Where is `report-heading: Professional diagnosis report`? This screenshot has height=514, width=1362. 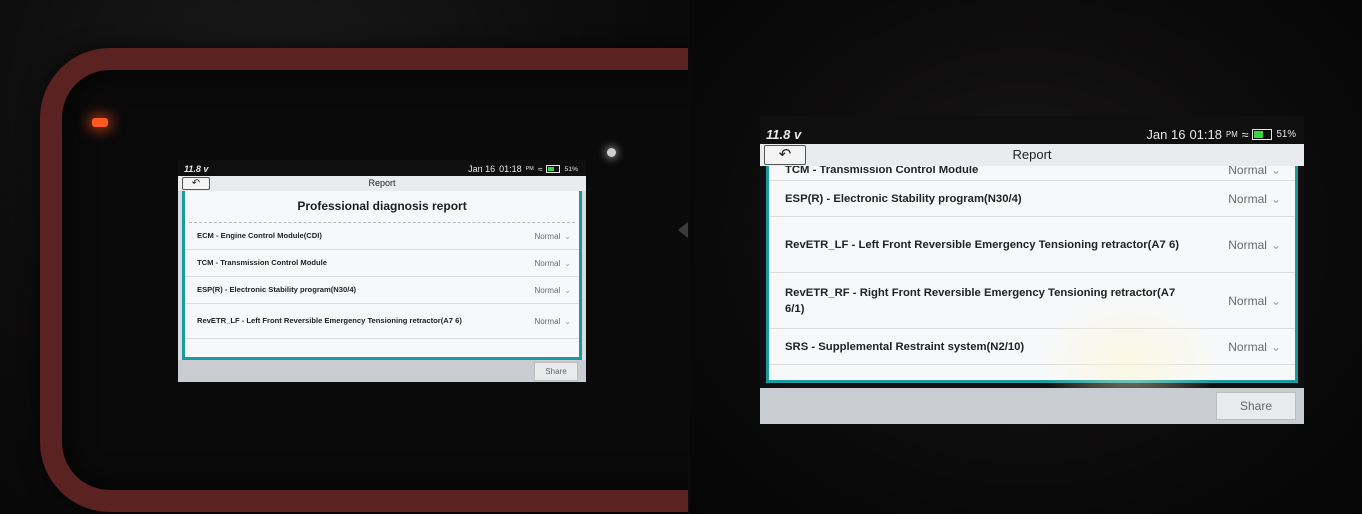
report-heading: Professional diagnosis report is located at coordinates (382, 207).